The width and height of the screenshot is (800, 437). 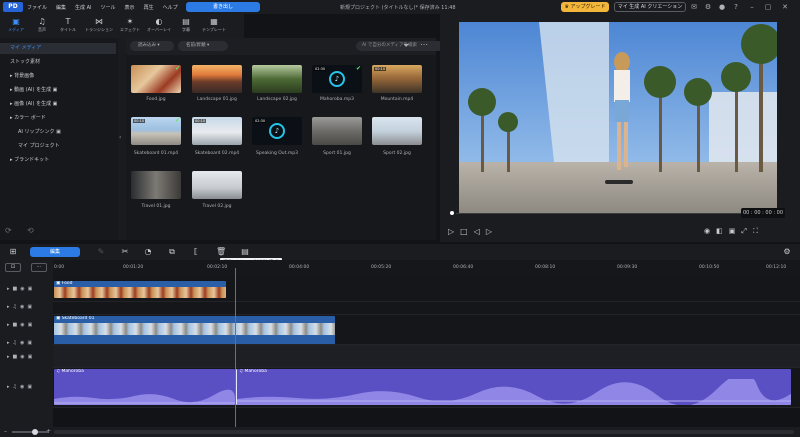 What do you see at coordinates (130, 7) in the screenshot?
I see `menu-view: 表示` at bounding box center [130, 7].